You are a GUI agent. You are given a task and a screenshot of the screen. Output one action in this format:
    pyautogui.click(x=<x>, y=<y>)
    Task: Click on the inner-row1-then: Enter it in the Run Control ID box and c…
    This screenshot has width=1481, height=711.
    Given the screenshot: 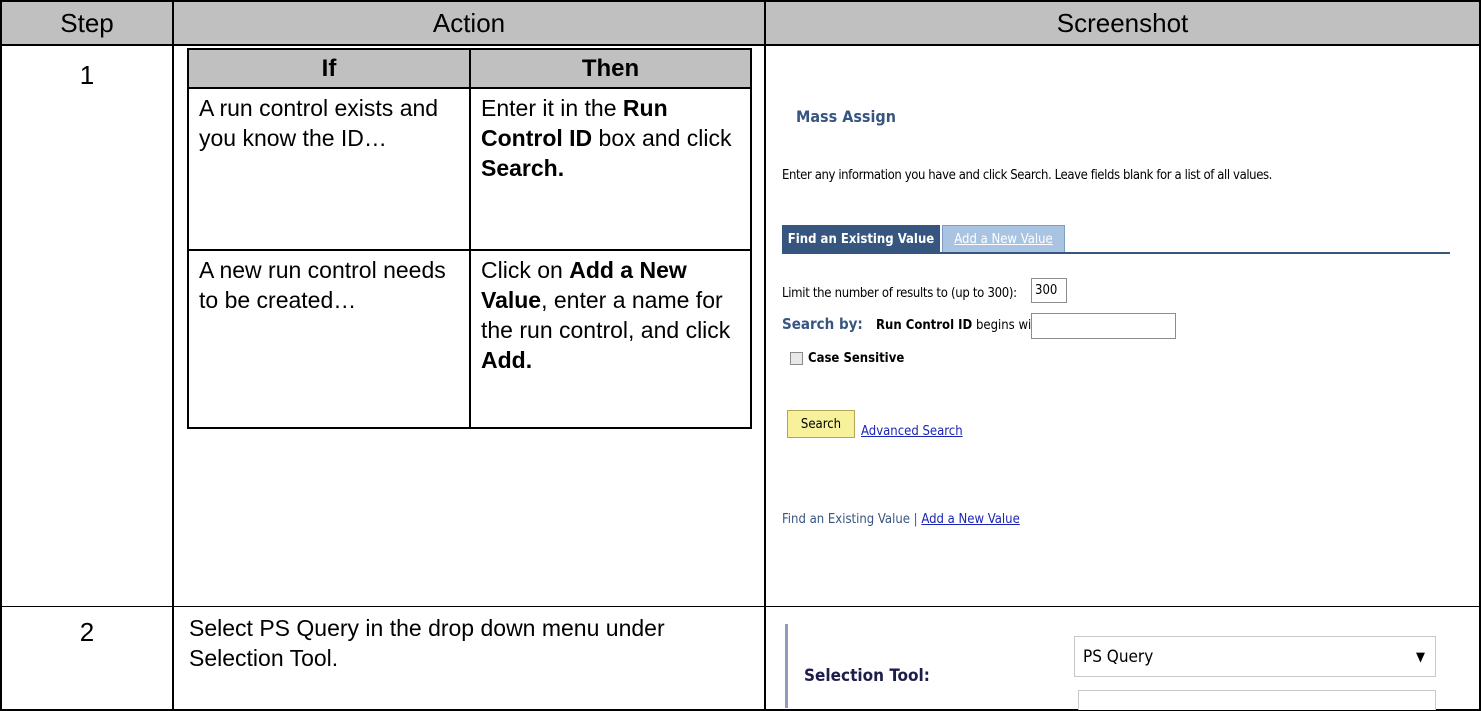 What is the action you would take?
    pyautogui.click(x=611, y=169)
    